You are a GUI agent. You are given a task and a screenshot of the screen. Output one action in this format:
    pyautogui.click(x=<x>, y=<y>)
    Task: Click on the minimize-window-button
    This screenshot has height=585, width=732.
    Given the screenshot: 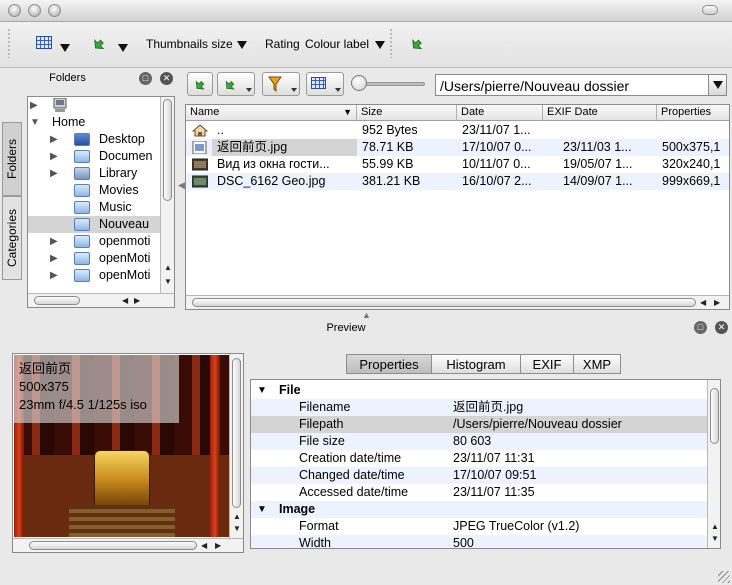 What is the action you would take?
    pyautogui.click(x=34, y=10)
    